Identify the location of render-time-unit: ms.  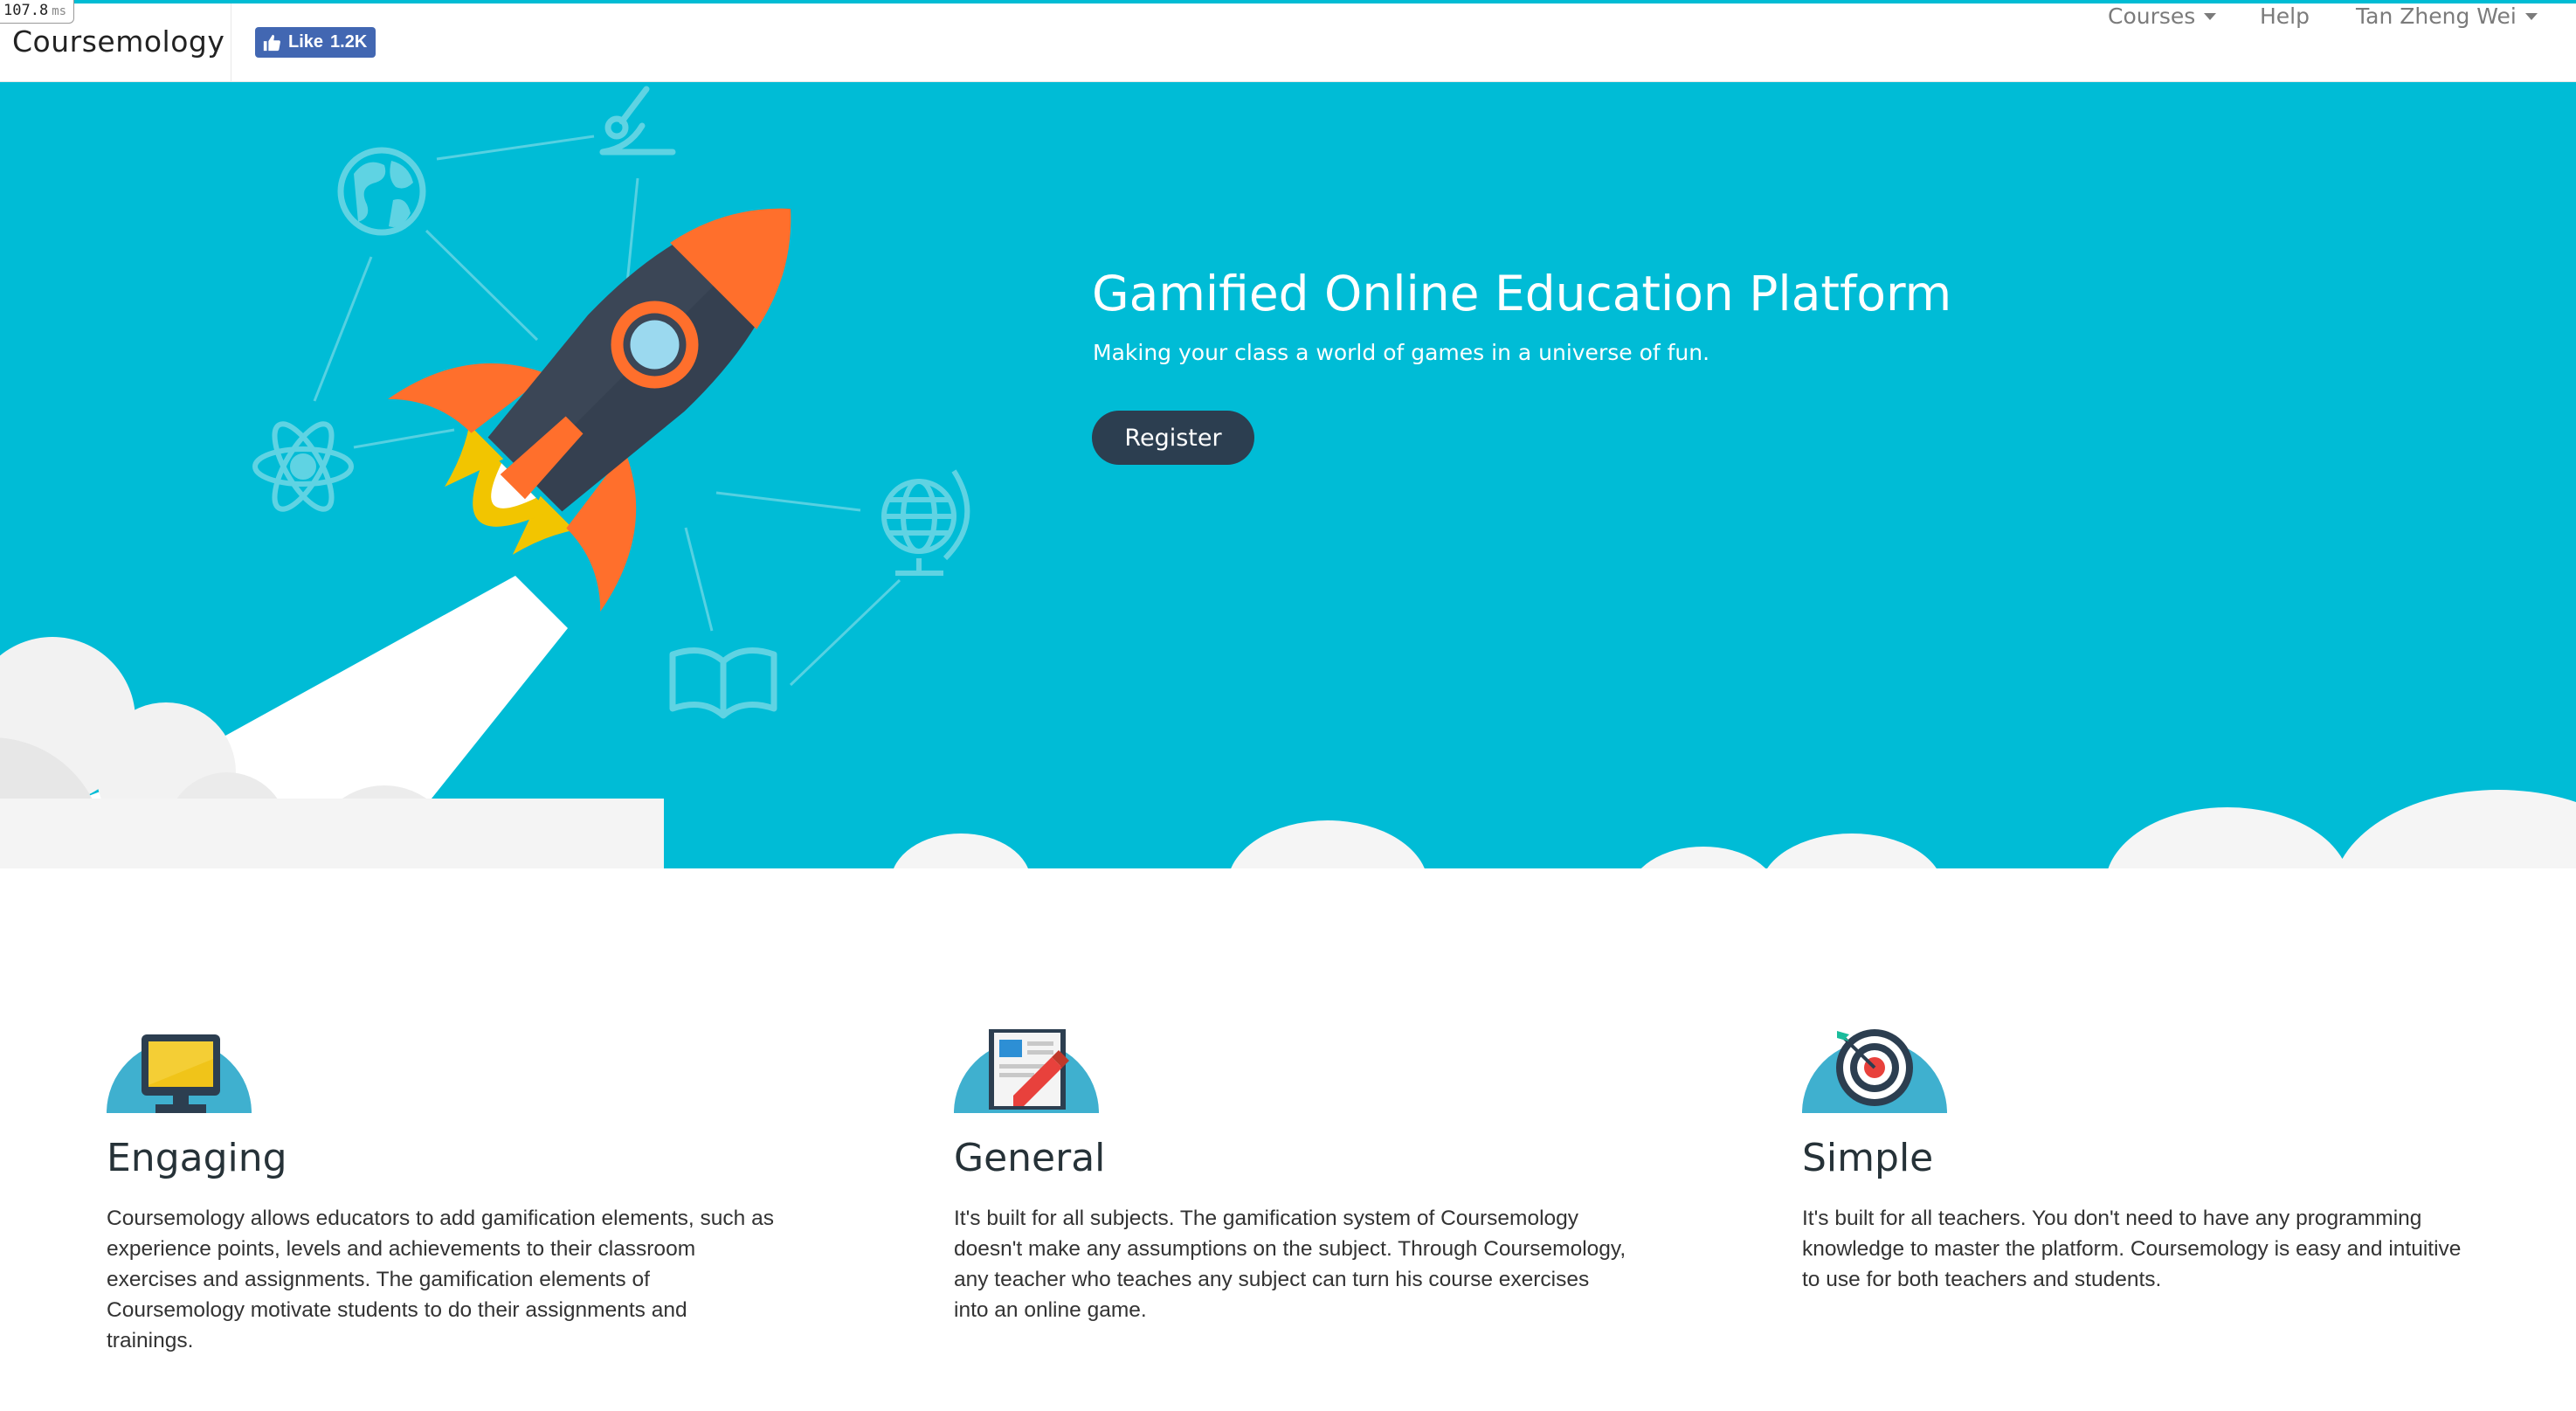
(59, 11).